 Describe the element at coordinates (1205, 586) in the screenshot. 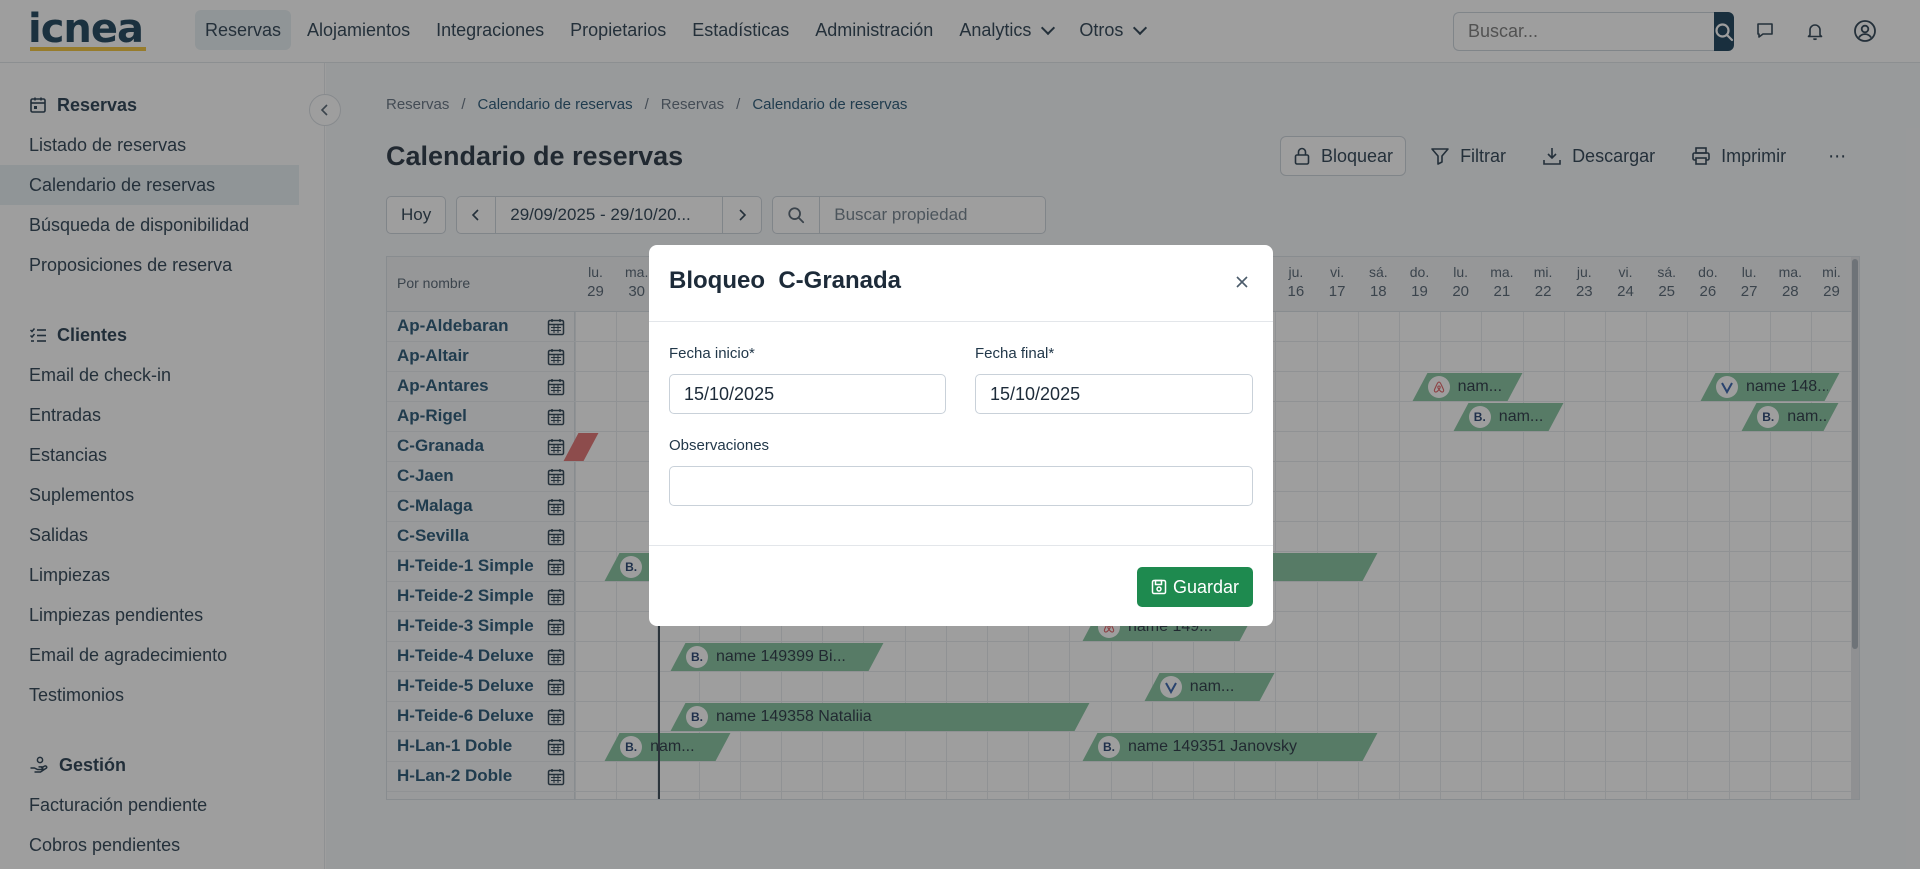

I see `save-label: Guardar` at that location.